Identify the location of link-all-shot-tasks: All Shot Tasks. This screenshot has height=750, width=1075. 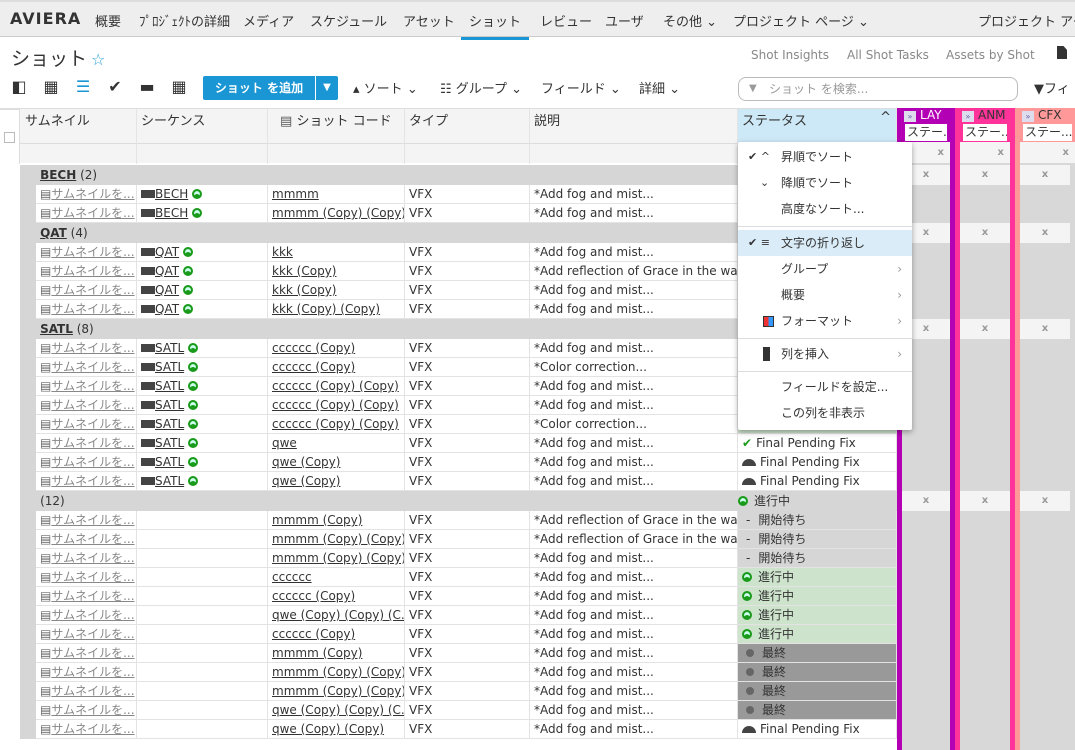
(888, 55).